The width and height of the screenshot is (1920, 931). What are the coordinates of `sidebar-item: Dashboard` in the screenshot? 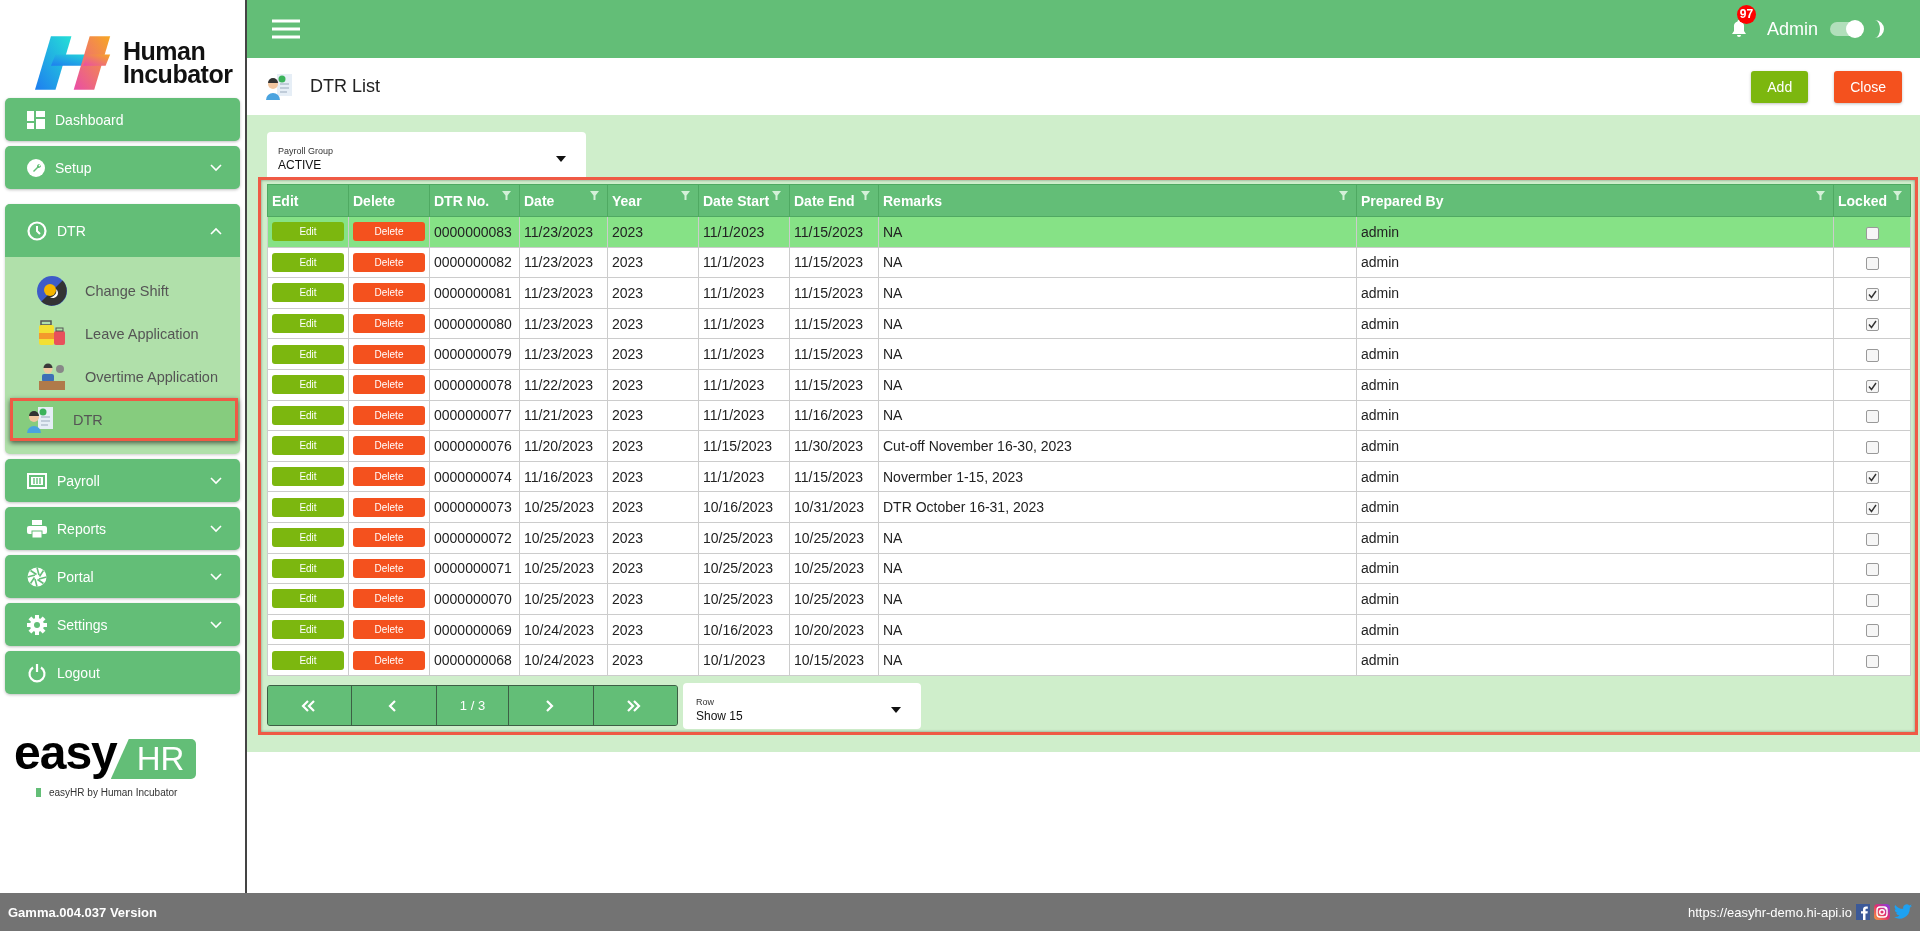 It's located at (122, 119).